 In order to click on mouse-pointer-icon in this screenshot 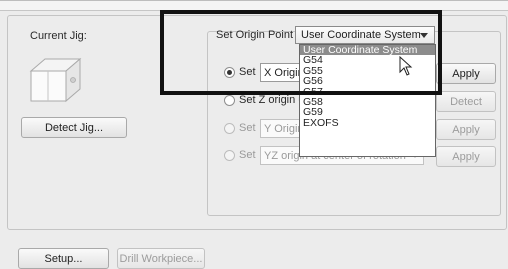, I will do `click(406, 66)`.